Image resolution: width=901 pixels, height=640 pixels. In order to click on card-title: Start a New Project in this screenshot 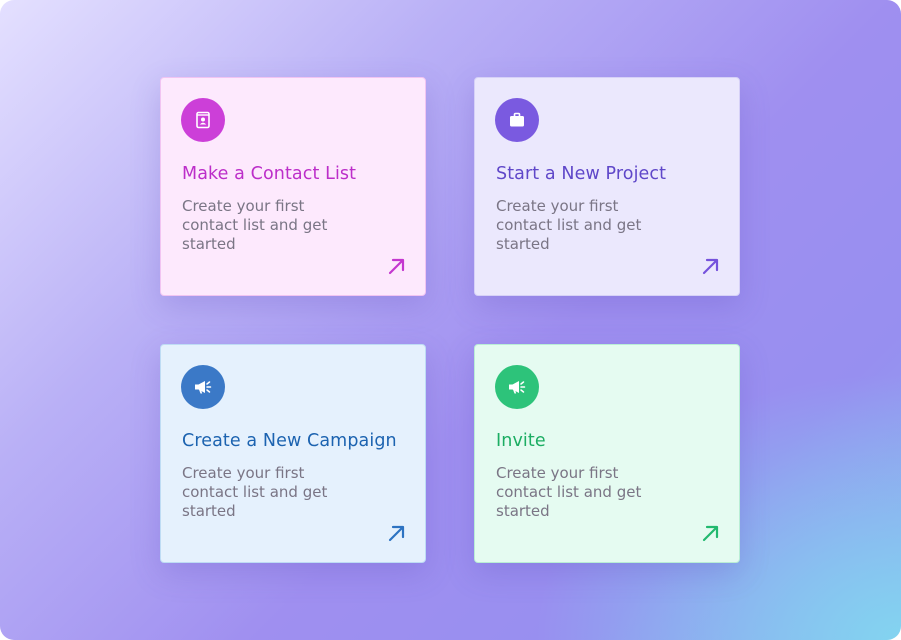, I will do `click(581, 174)`.